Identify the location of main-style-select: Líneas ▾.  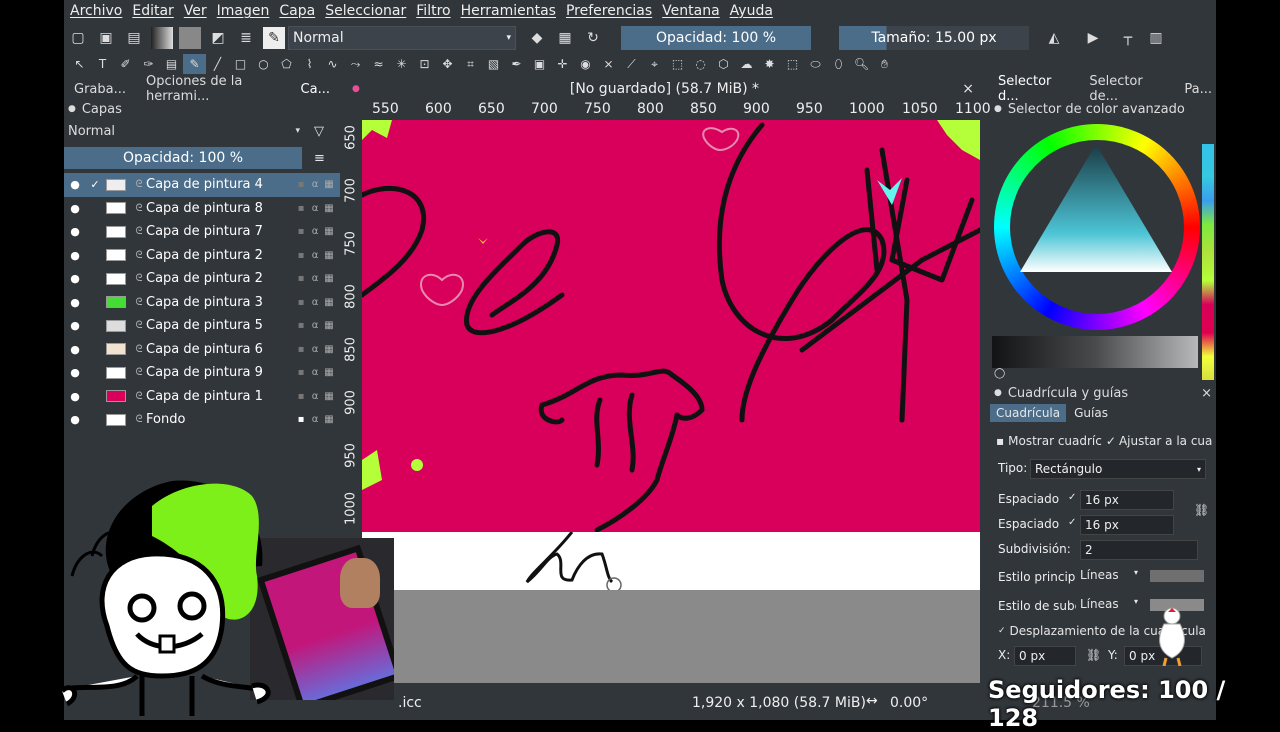
(1109, 575).